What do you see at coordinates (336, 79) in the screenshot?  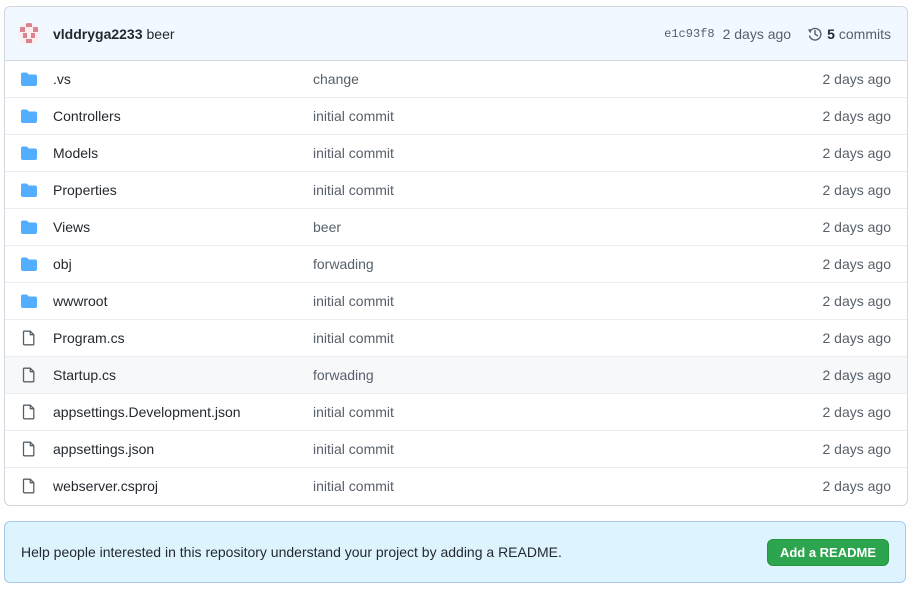 I see `file-commit-message-link: change` at bounding box center [336, 79].